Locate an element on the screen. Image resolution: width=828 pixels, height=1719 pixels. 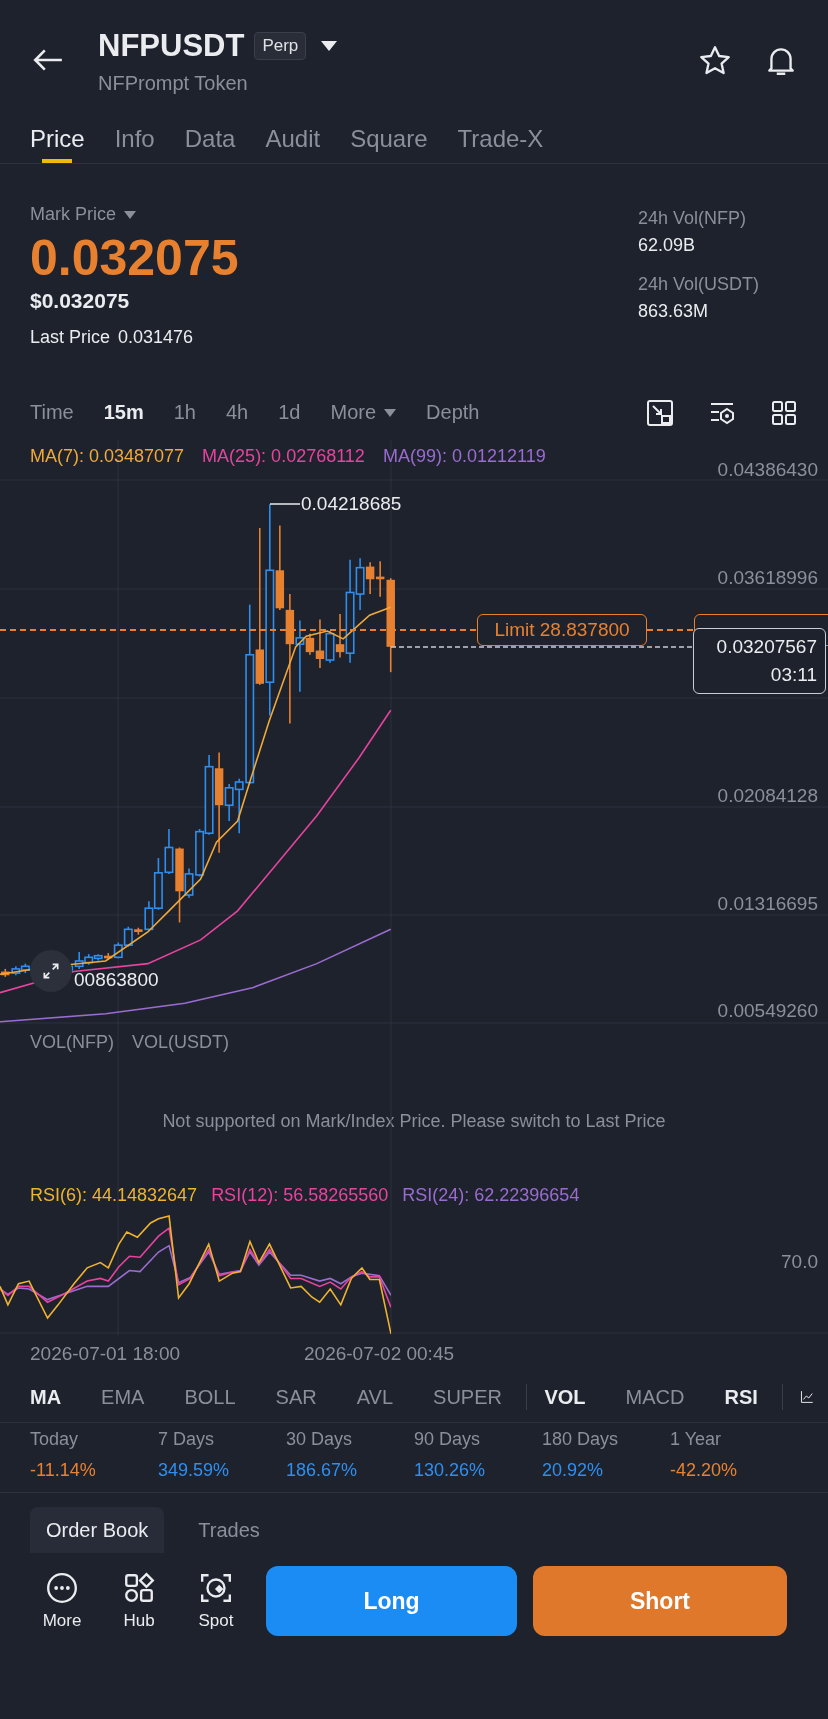
volume-label: 24h Vol(NFP) is located at coordinates (693, 218).